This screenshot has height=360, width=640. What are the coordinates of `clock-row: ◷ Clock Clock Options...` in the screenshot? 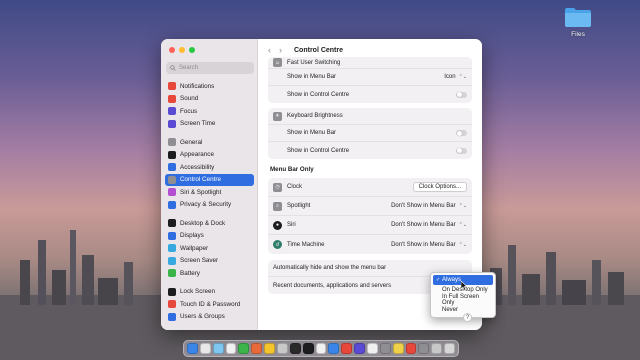 It's located at (370, 187).